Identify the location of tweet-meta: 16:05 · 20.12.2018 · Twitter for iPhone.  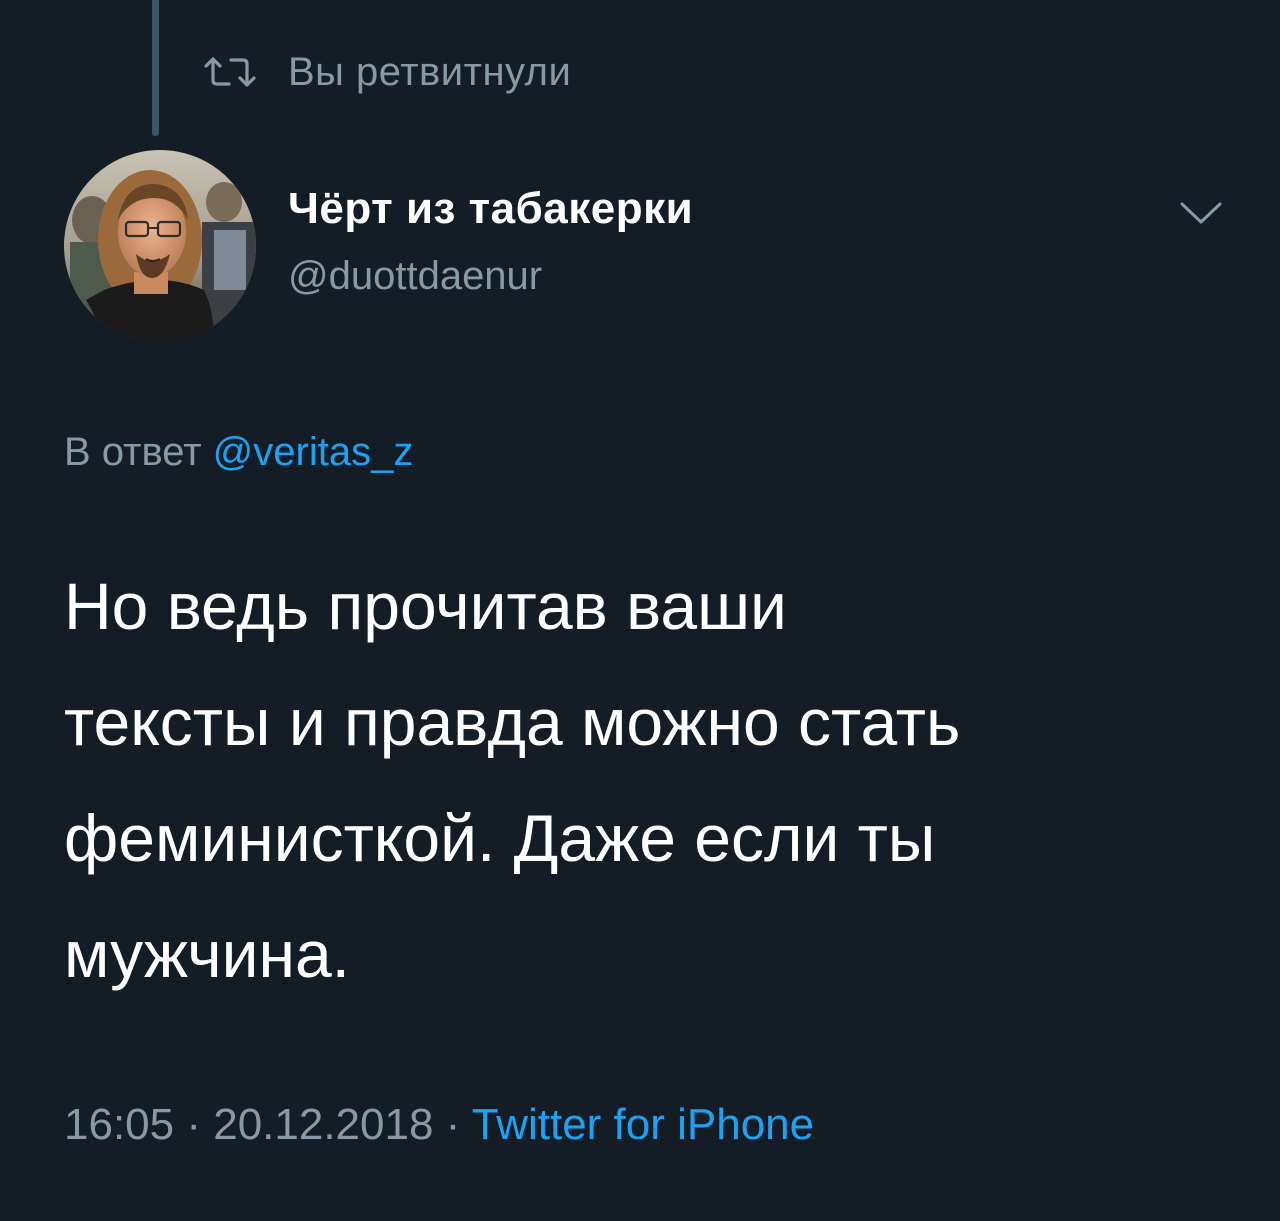
(439, 1125).